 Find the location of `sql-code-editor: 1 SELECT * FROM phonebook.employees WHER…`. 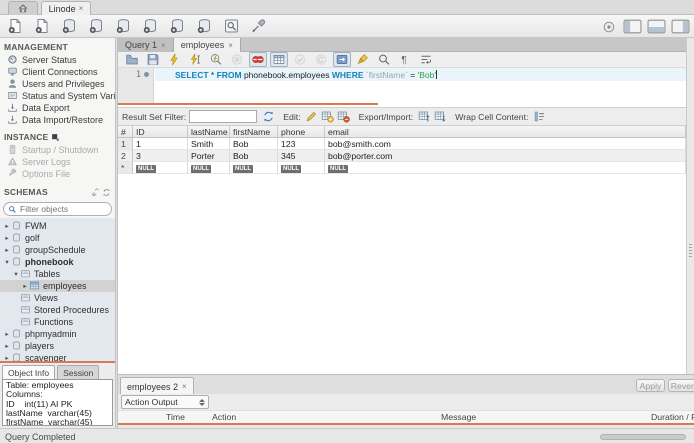

sql-code-editor: 1 SELECT * FROM phonebook.employees WHER… is located at coordinates (406, 86).